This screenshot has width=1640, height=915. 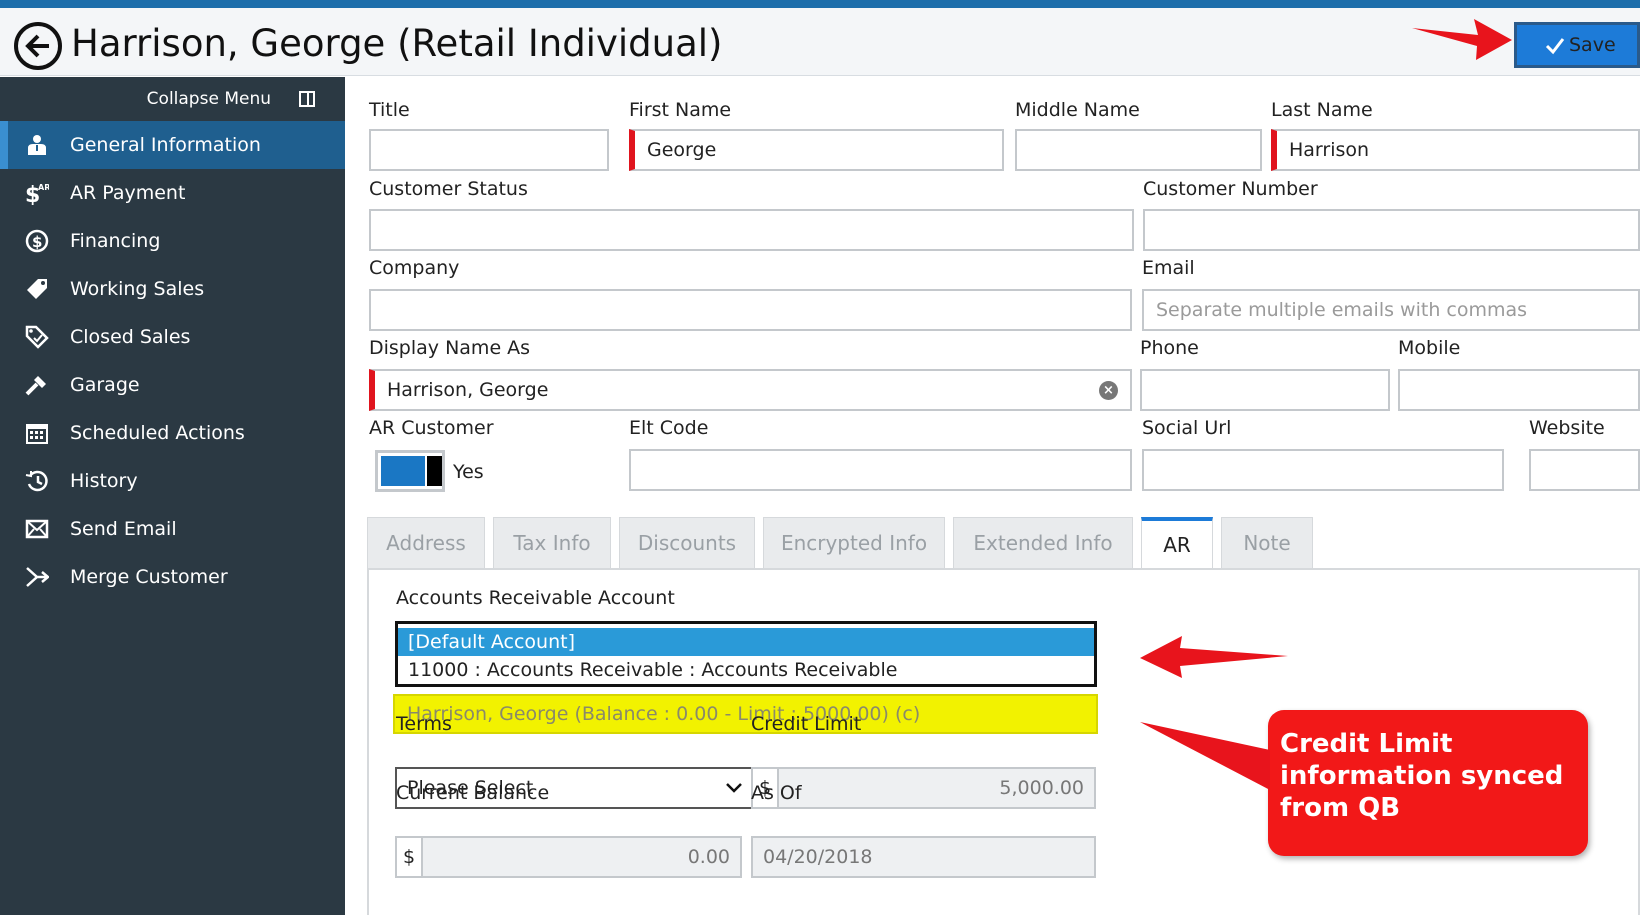 I want to click on wrench-icon, so click(x=35, y=385).